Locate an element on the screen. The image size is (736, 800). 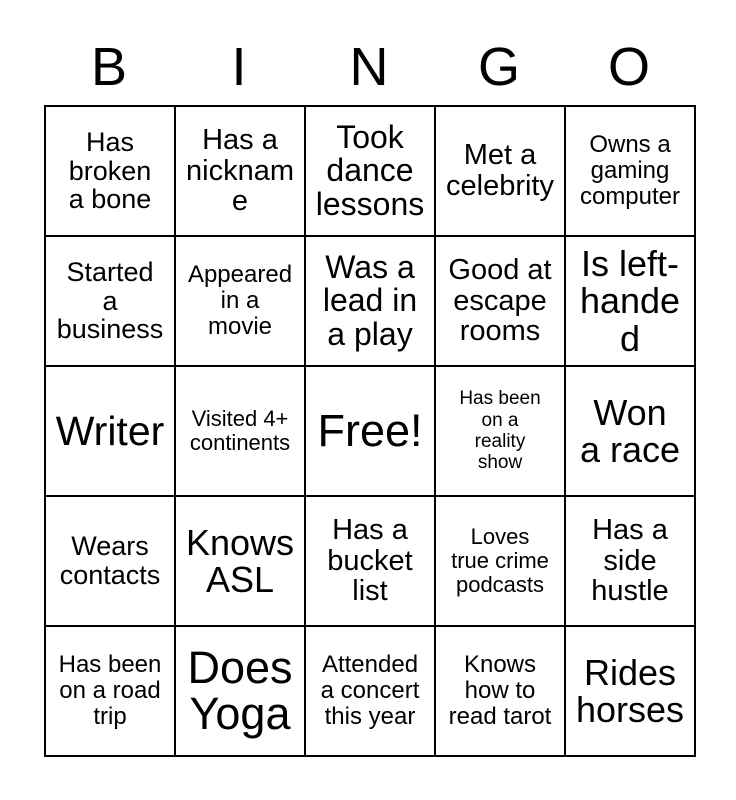
header-letter-b: B is located at coordinates (109, 66).